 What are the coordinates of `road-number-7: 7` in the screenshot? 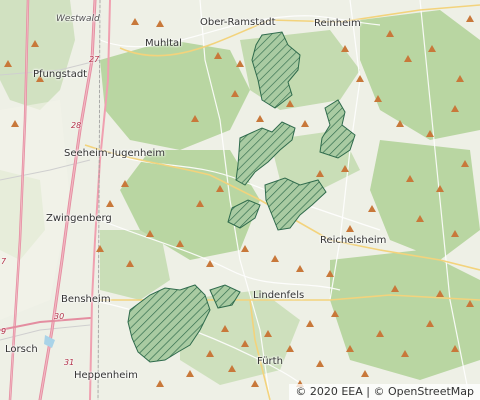 It's located at (4, 261).